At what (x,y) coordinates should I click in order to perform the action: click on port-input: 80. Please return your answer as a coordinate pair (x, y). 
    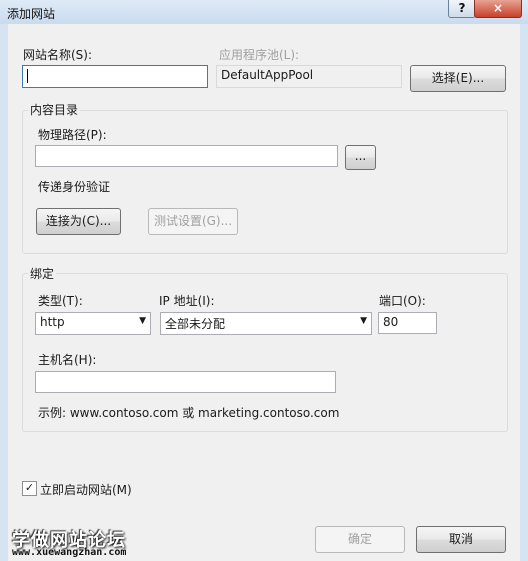
    Looking at the image, I should click on (407, 323).